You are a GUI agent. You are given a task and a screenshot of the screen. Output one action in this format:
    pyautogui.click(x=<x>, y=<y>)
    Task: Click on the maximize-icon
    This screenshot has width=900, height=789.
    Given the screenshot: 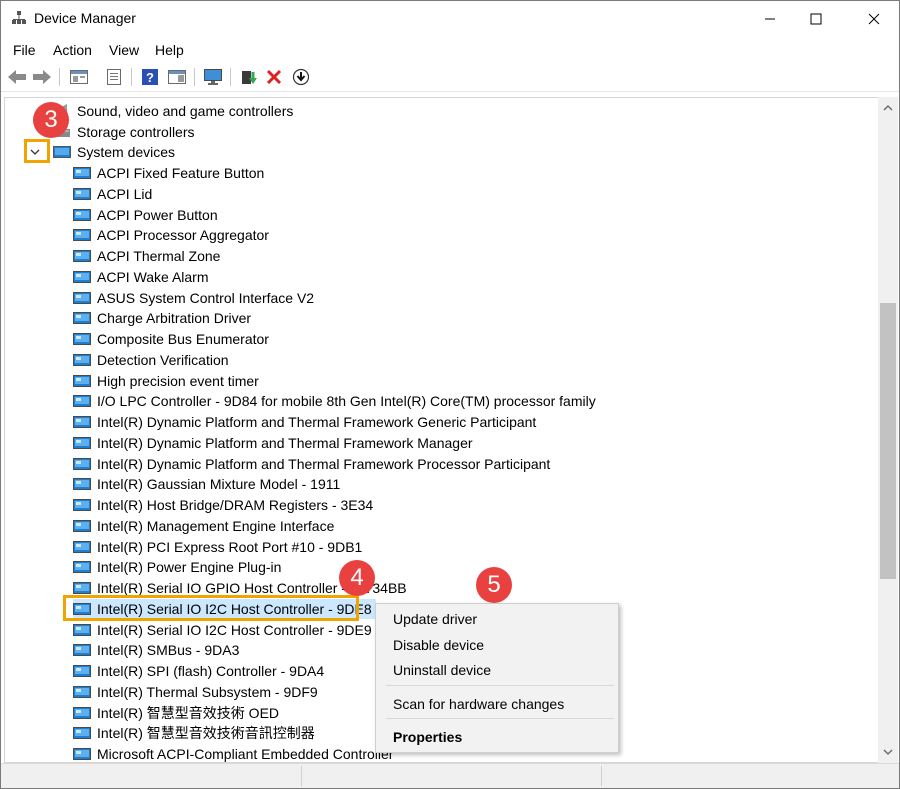 What is the action you would take?
    pyautogui.click(x=816, y=19)
    